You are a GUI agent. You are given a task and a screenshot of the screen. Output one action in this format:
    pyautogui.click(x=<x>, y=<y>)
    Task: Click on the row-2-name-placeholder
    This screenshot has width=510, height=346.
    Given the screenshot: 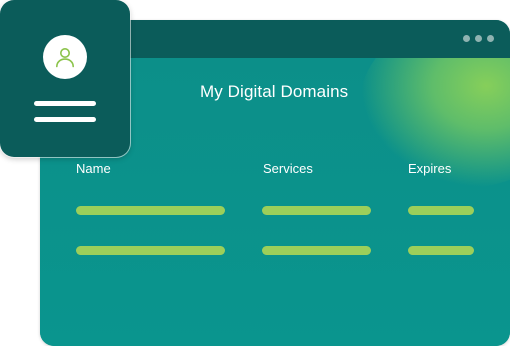 What is the action you would take?
    pyautogui.click(x=150, y=250)
    